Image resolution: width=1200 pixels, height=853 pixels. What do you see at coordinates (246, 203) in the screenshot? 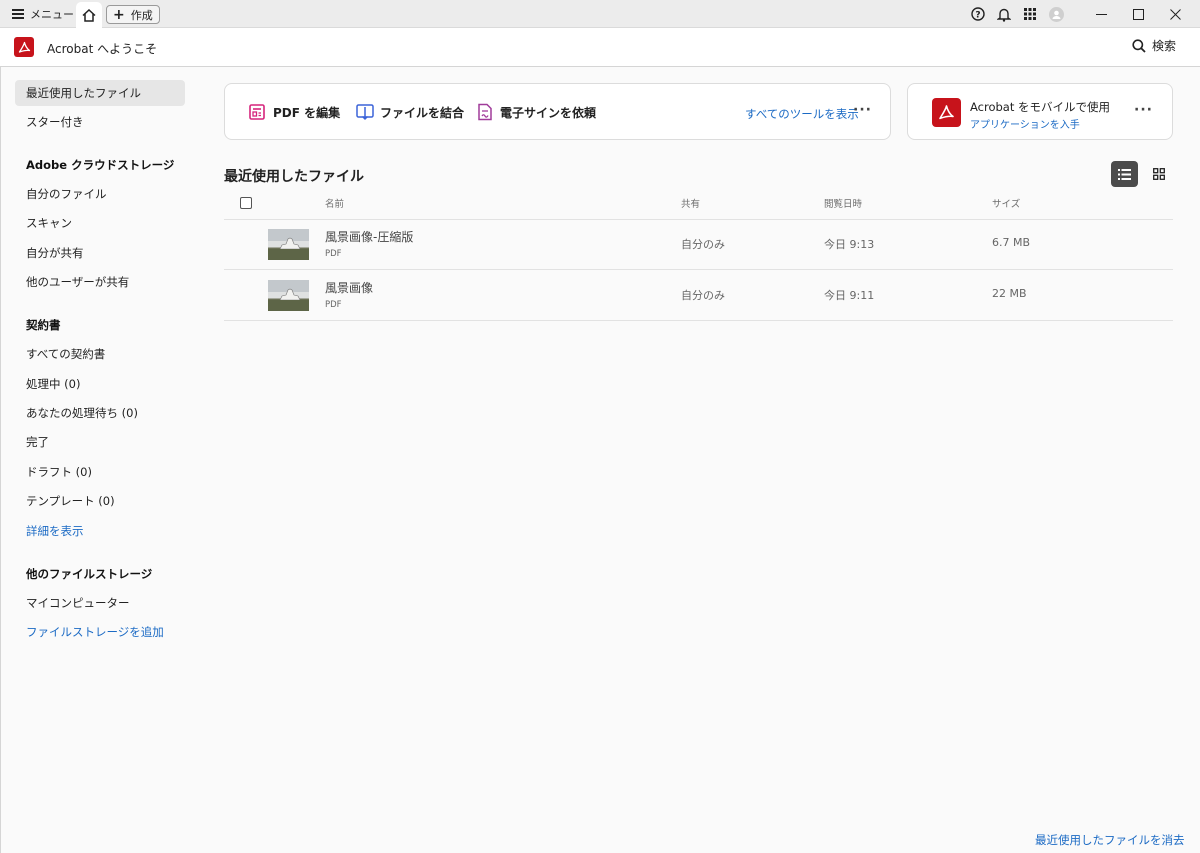
I see `select-all-checkbox` at bounding box center [246, 203].